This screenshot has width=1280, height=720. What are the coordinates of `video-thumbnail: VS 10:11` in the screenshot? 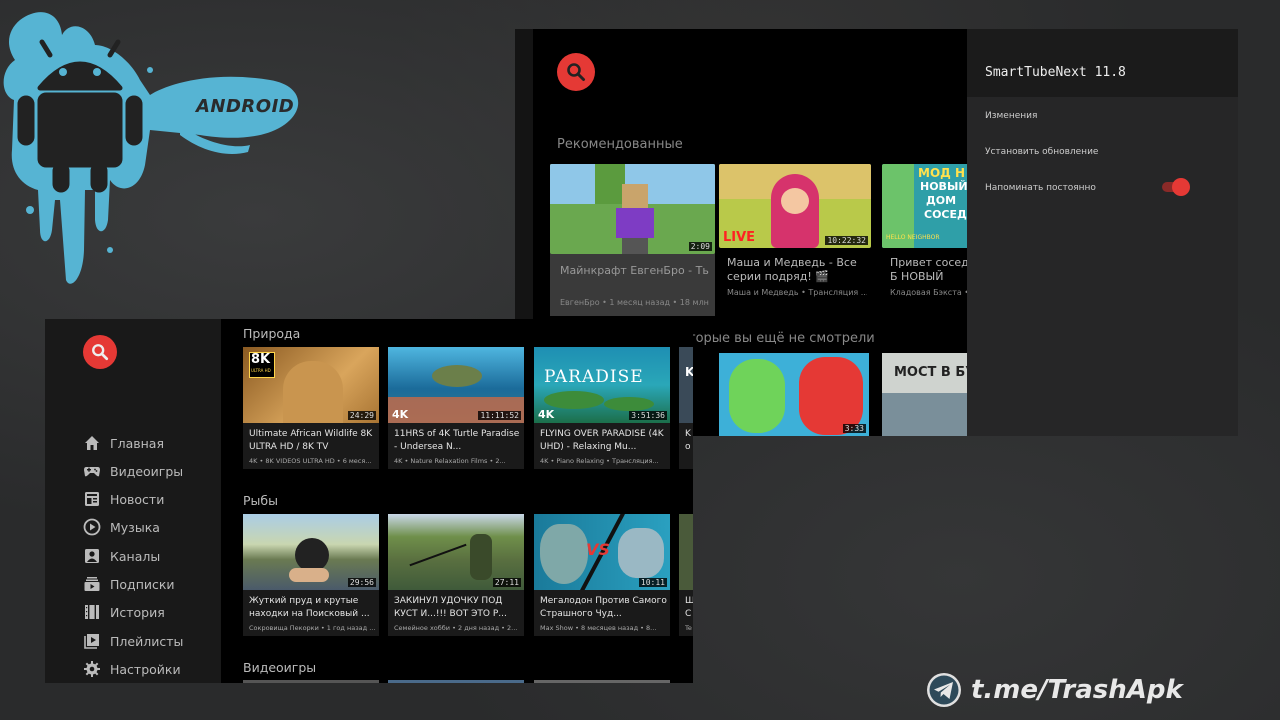 It's located at (602, 552).